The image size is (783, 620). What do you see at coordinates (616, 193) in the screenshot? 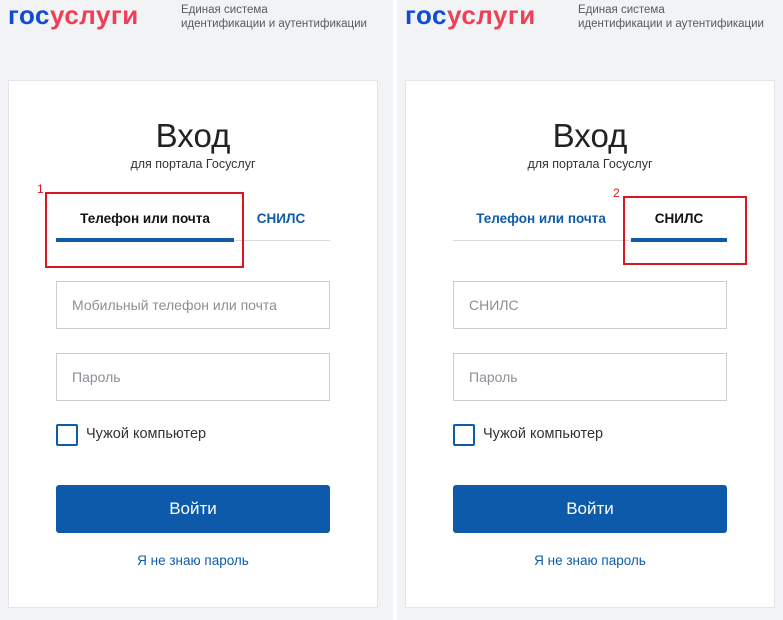
I see `annotation-number-2: 2` at bounding box center [616, 193].